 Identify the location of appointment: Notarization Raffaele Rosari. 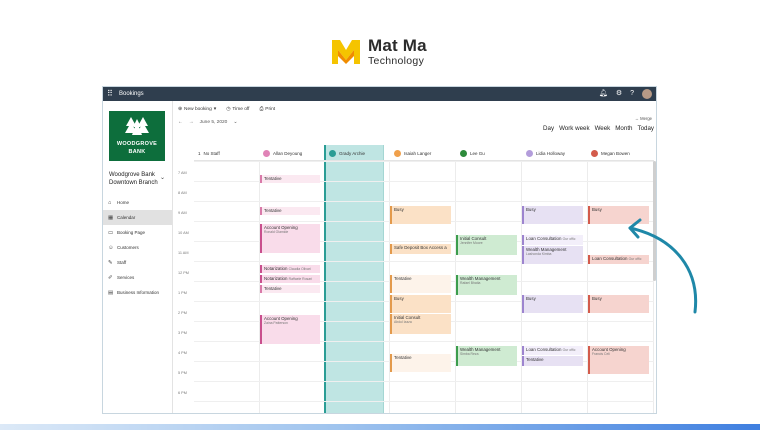
(290, 279).